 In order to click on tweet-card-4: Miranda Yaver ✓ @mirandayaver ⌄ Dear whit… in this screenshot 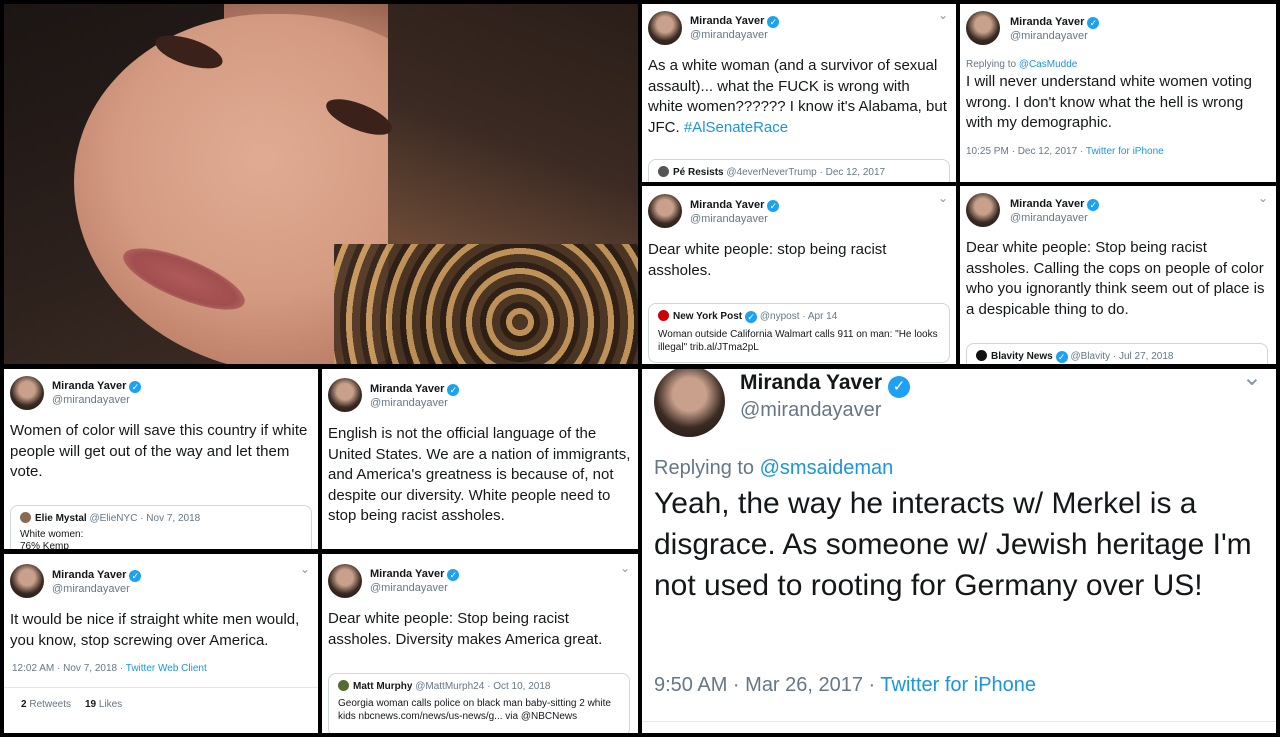, I will do `click(1118, 275)`.